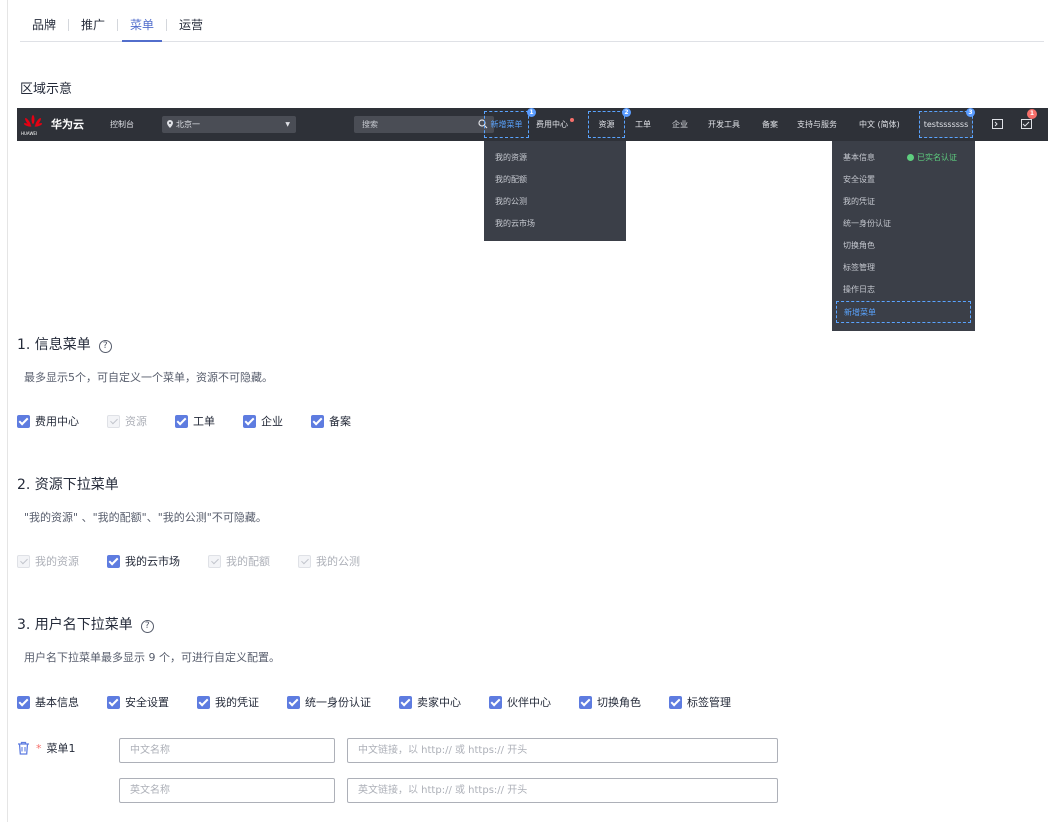 The image size is (1058, 822). What do you see at coordinates (93, 25) in the screenshot?
I see `tab-promotion: 推广` at bounding box center [93, 25].